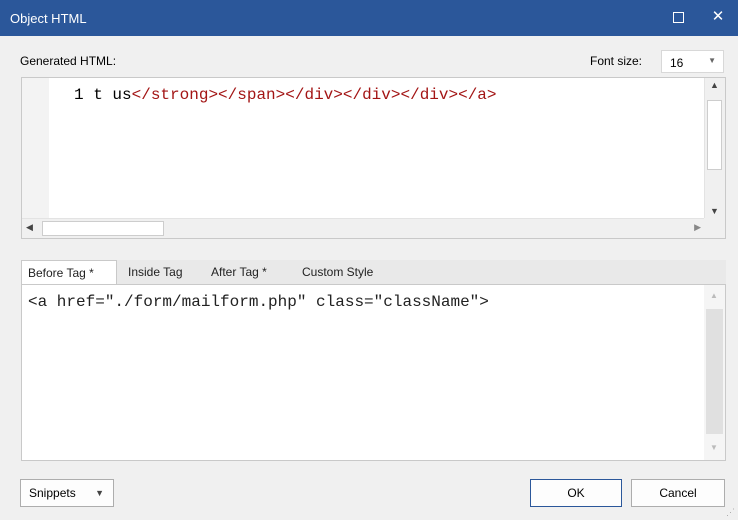 The height and width of the screenshot is (520, 738). What do you see at coordinates (576, 493) in the screenshot?
I see `ok-button: OK` at bounding box center [576, 493].